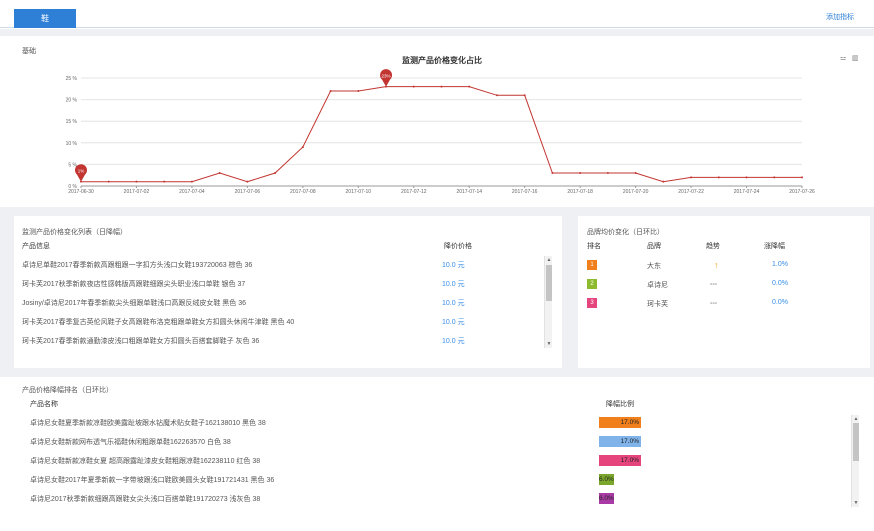 This screenshot has height=531, width=874. Describe the element at coordinates (592, 303) in the screenshot. I see `rank-badge: 3` at that location.